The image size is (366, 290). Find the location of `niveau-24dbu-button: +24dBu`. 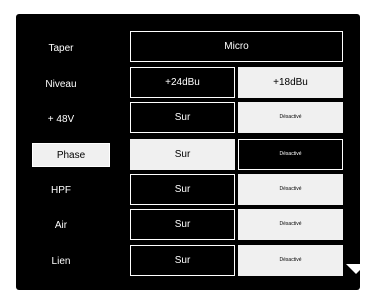

niveau-24dbu-button: +24dBu is located at coordinates (182, 82).